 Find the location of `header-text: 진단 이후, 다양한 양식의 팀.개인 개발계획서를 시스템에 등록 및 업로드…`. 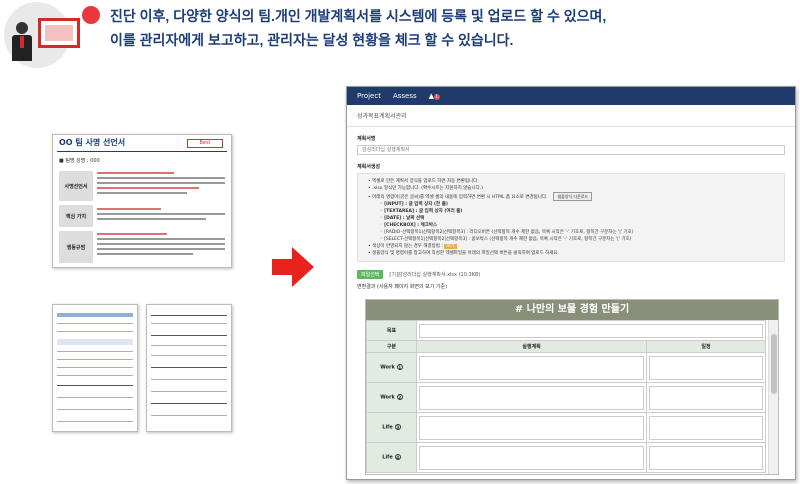

header-text: 진단 이후, 다양한 양식의 팀.개인 개발계획서를 시스템에 등록 및 업로드… is located at coordinates (358, 28).